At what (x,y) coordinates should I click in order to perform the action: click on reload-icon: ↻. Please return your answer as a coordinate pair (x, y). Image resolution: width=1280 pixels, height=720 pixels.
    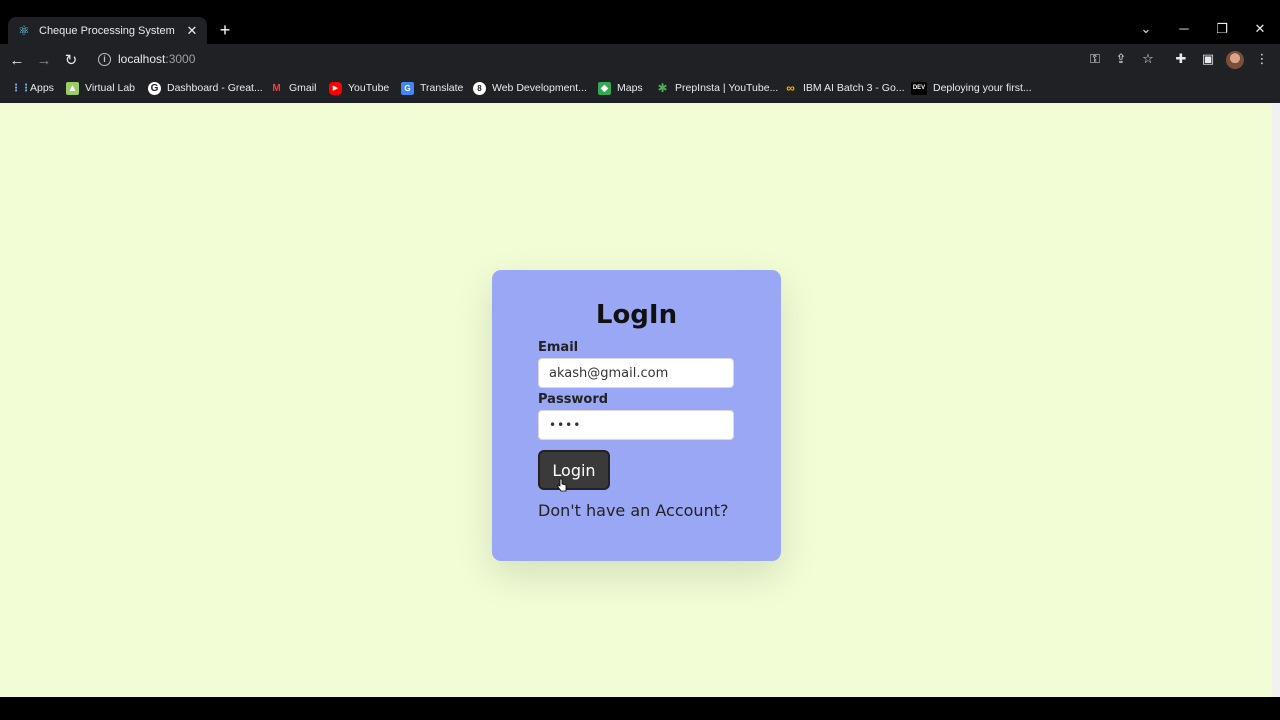
    Looking at the image, I should click on (71, 61).